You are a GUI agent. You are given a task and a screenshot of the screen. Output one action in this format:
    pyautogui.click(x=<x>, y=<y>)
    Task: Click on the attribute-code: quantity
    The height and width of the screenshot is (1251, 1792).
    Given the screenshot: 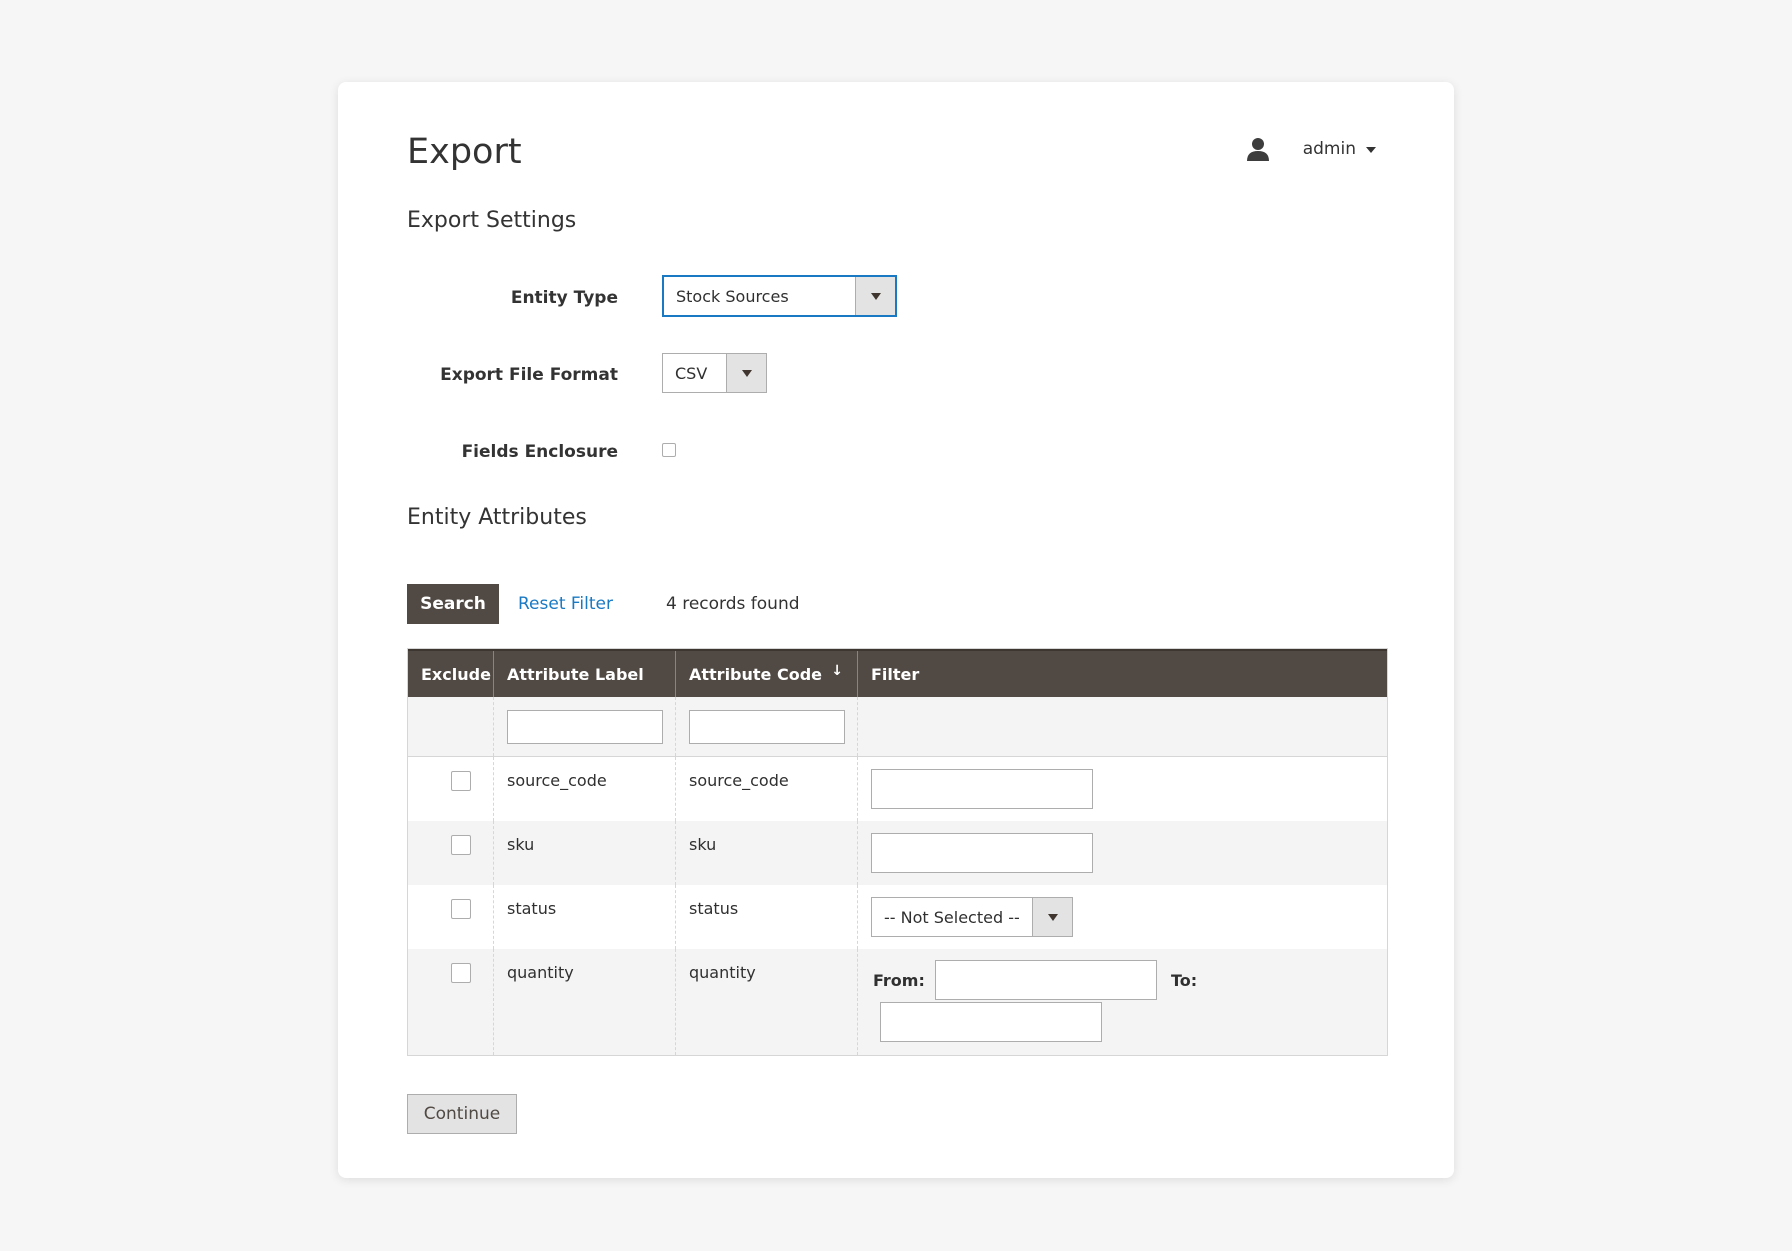 What is the action you would take?
    pyautogui.click(x=722, y=972)
    